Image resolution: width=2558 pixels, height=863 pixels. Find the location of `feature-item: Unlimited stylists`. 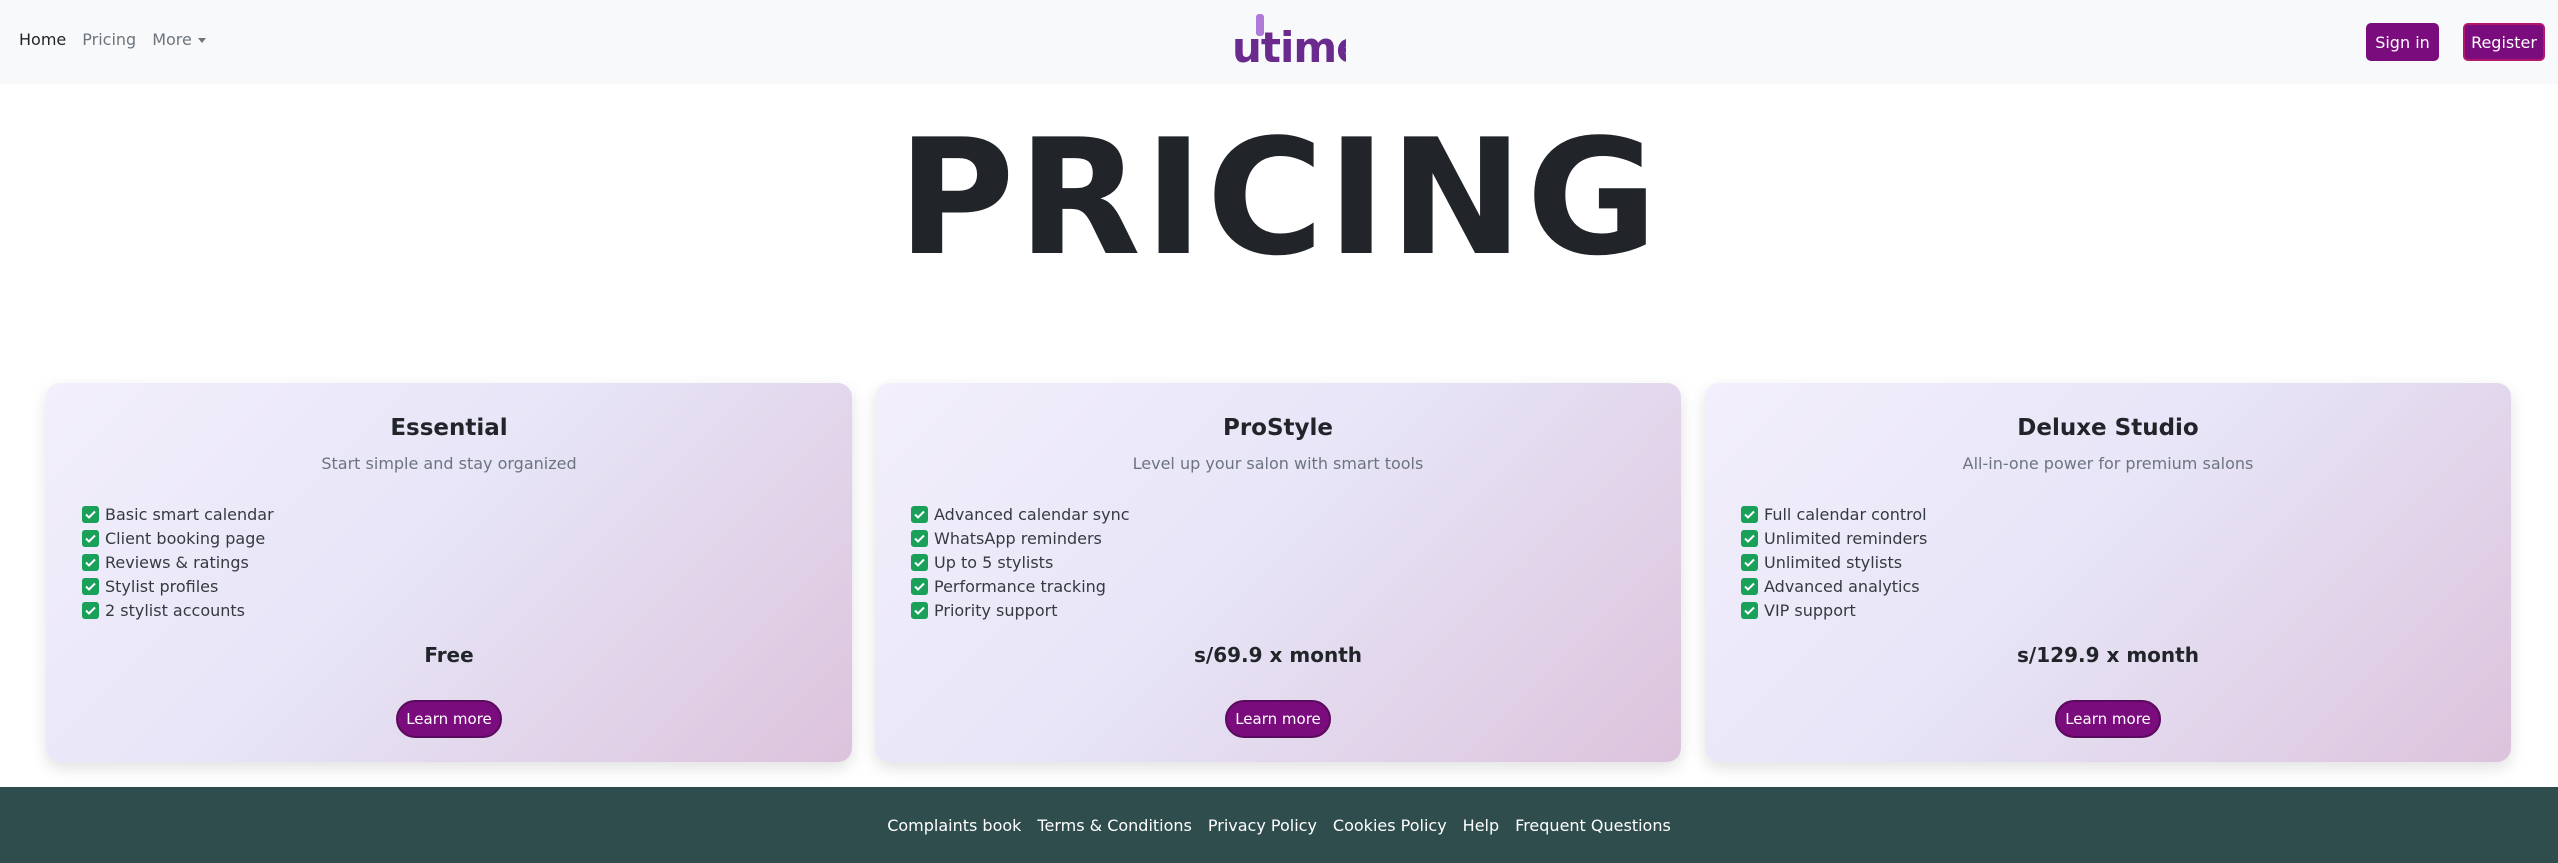

feature-item: Unlimited stylists is located at coordinates (1834, 562).